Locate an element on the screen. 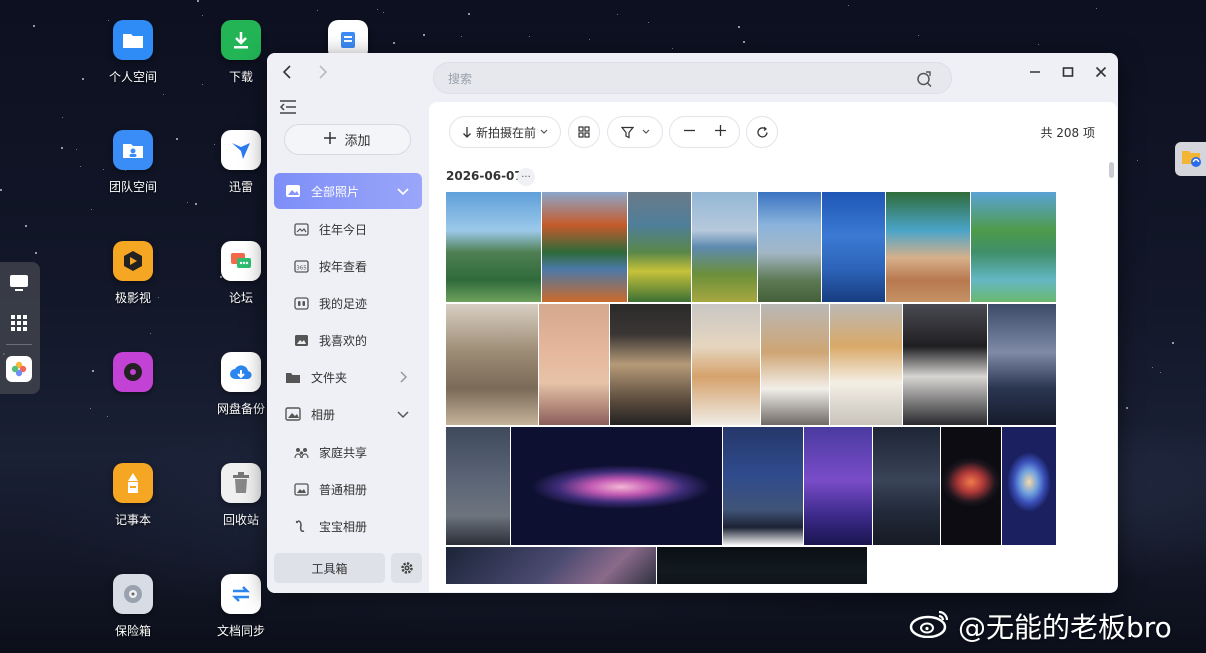  footprint-icon is located at coordinates (301, 303).